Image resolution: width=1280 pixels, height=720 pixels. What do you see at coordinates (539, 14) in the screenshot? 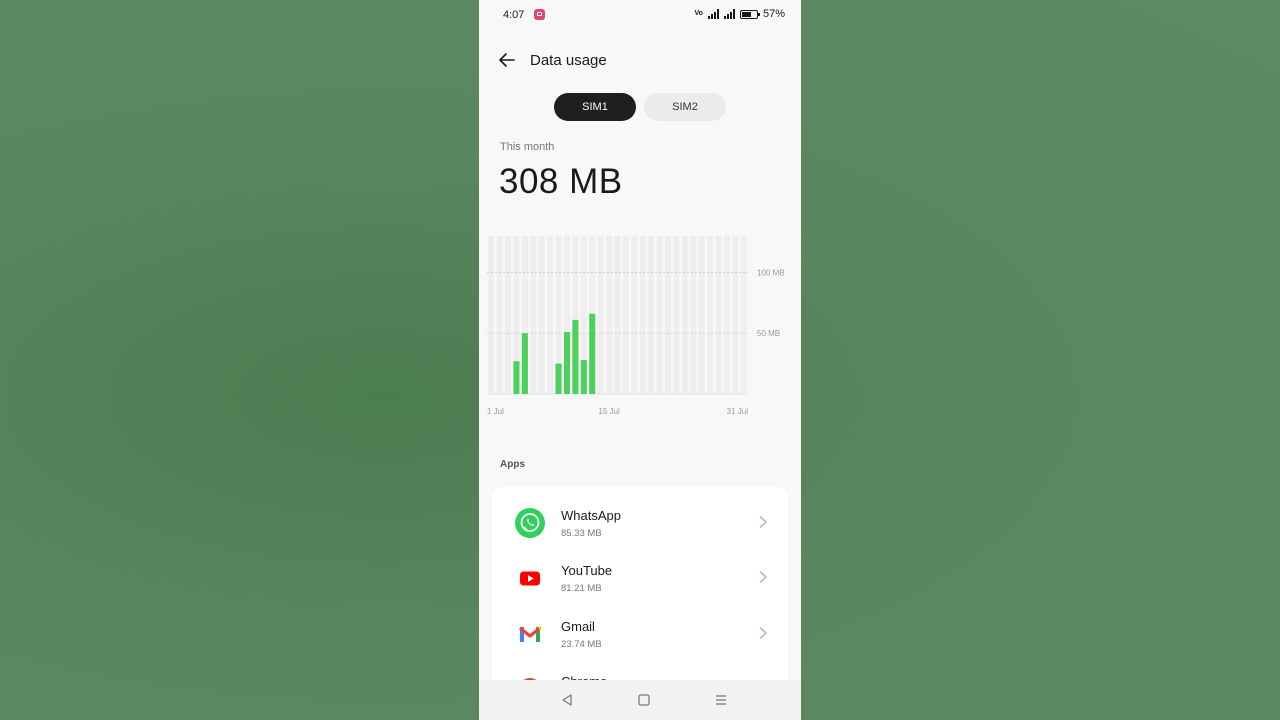
I see `notification-icon` at bounding box center [539, 14].